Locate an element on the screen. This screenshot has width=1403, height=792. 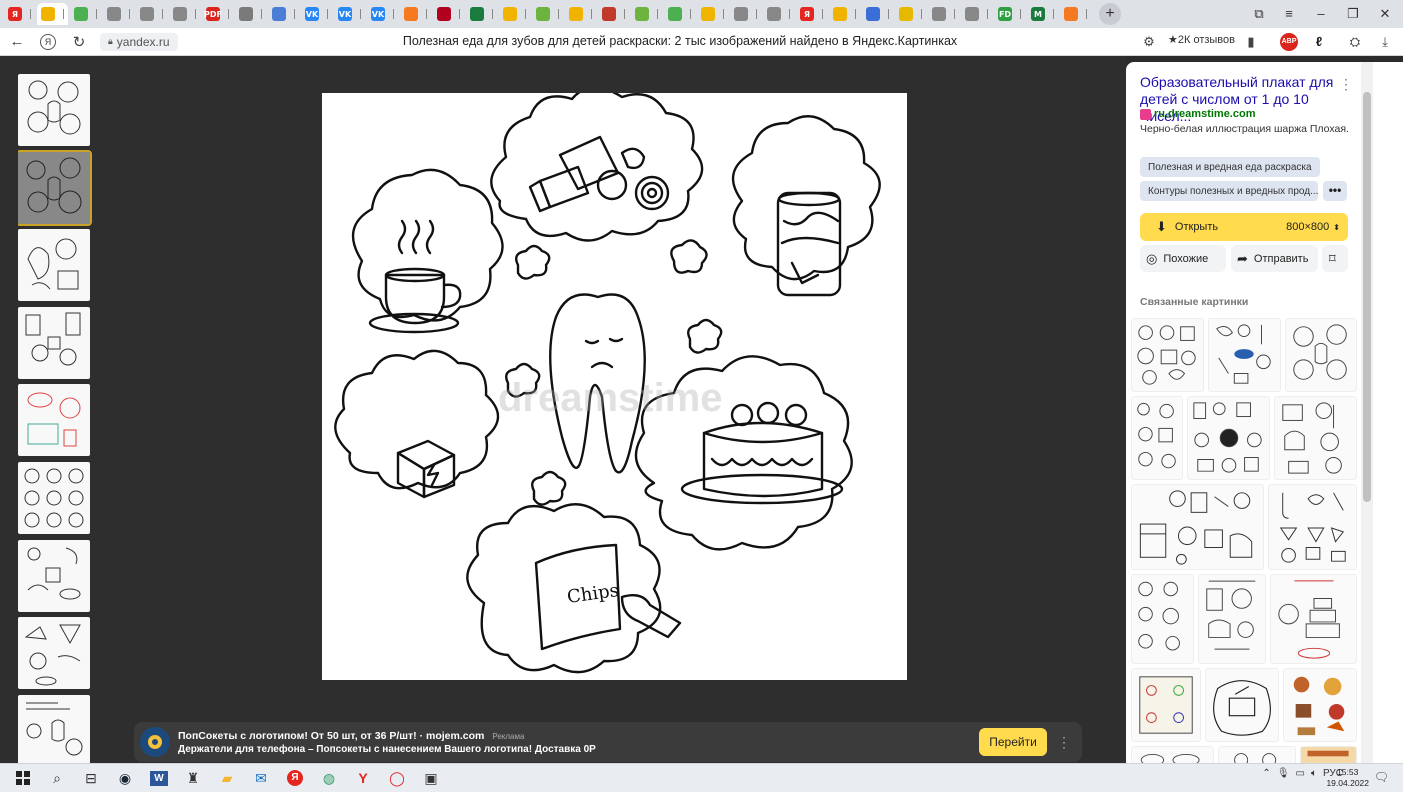
microphone-icon: 🎙︎ is located at coordinates (1283, 773).